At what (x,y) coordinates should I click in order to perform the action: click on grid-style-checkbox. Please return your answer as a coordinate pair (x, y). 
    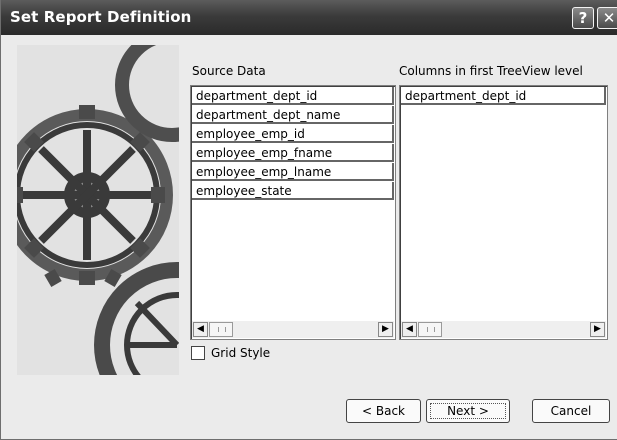
    Looking at the image, I should click on (198, 353).